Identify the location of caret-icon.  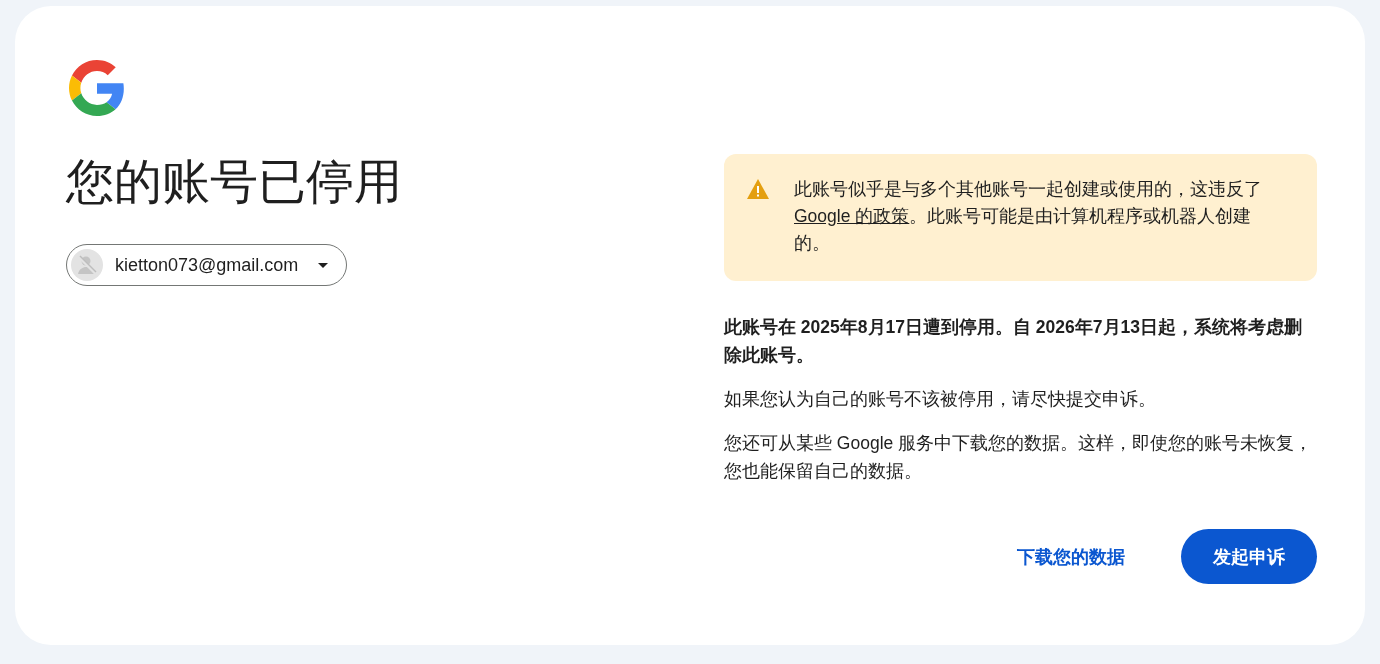
(323, 265).